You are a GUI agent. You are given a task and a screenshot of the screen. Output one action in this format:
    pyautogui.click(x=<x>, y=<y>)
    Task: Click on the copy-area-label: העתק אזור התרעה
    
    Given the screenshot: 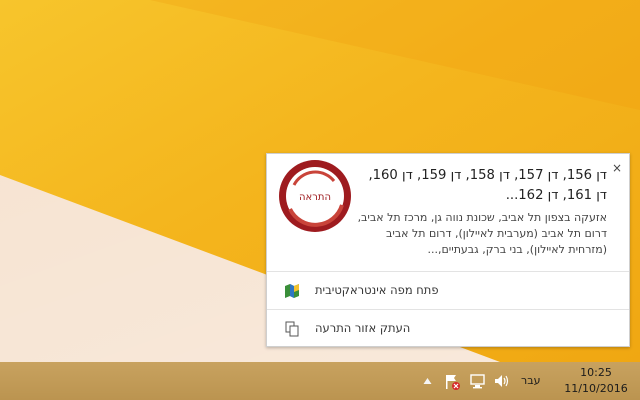 What is the action you would take?
    pyautogui.click(x=363, y=328)
    